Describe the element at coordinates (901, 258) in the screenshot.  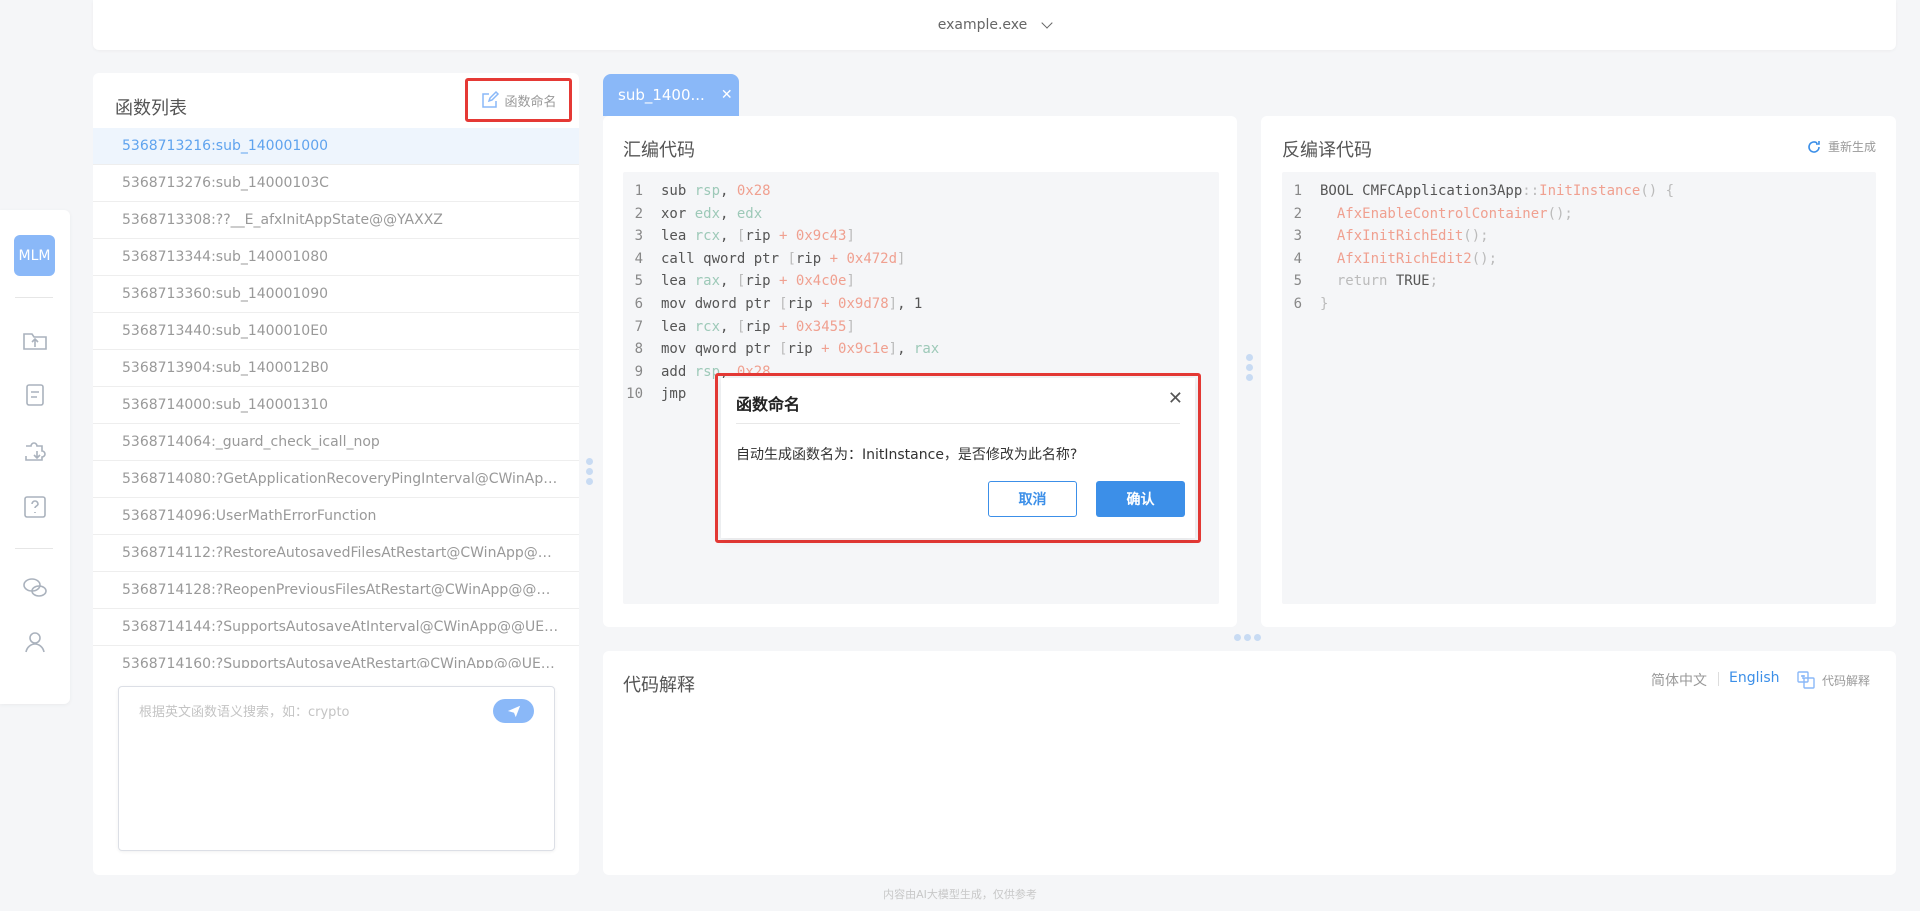
I see `code-token: ]` at that location.